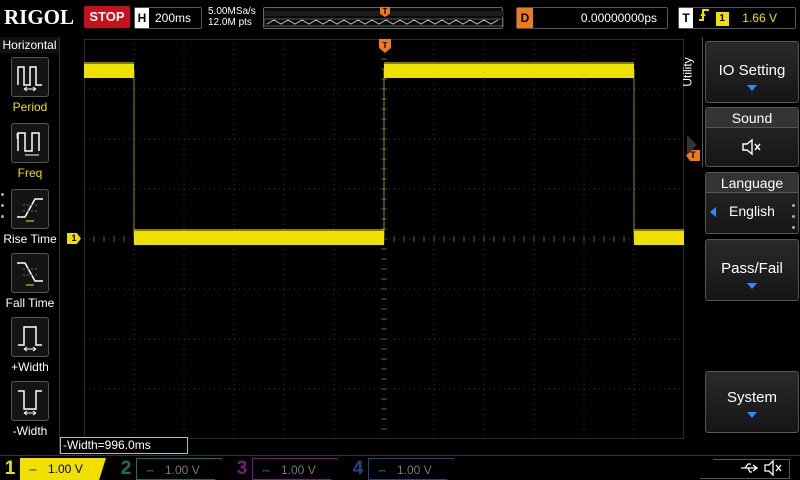  Describe the element at coordinates (242, 468) in the screenshot. I see `channel-3-number: 3` at that location.